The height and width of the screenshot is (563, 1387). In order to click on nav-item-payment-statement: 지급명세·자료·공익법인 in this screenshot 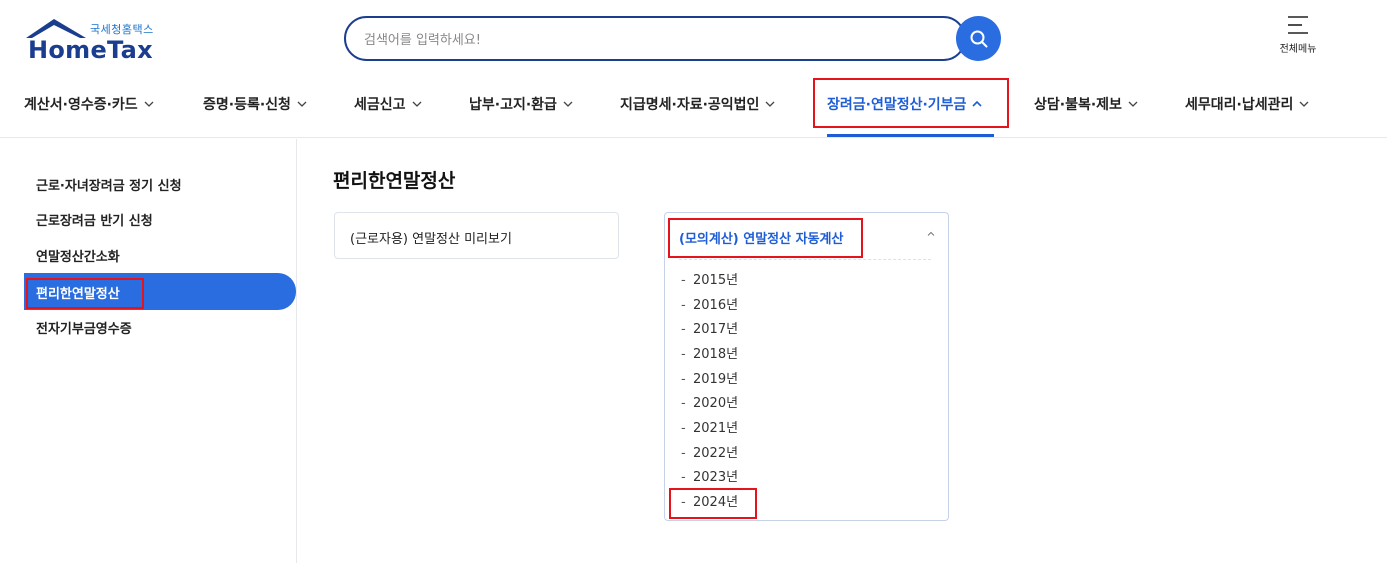, I will do `click(697, 104)`.